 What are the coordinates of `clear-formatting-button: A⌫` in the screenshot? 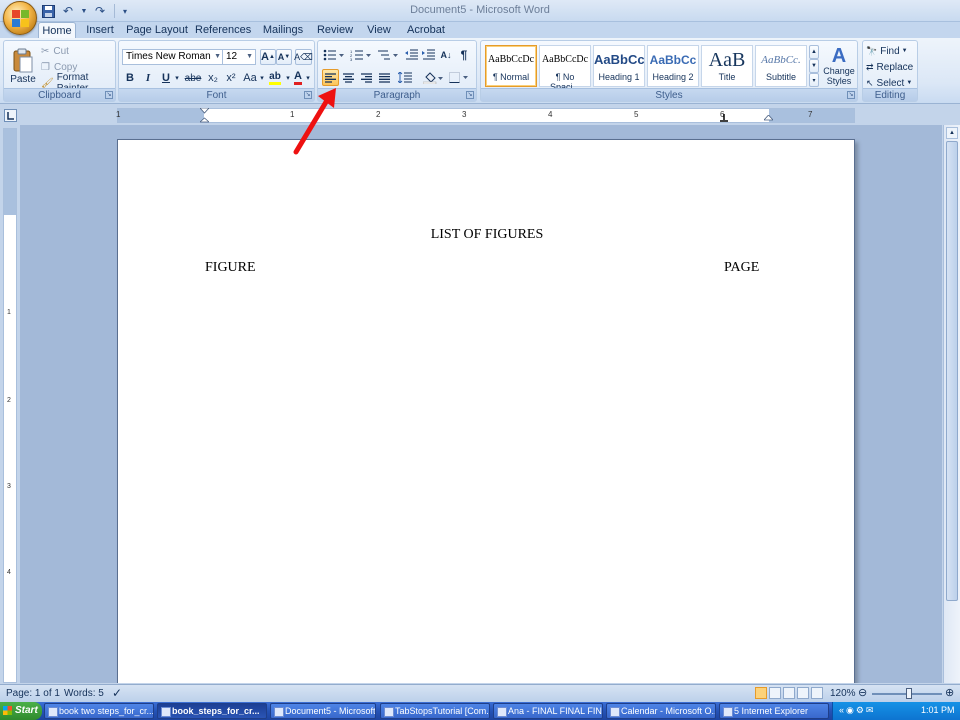 It's located at (303, 57).